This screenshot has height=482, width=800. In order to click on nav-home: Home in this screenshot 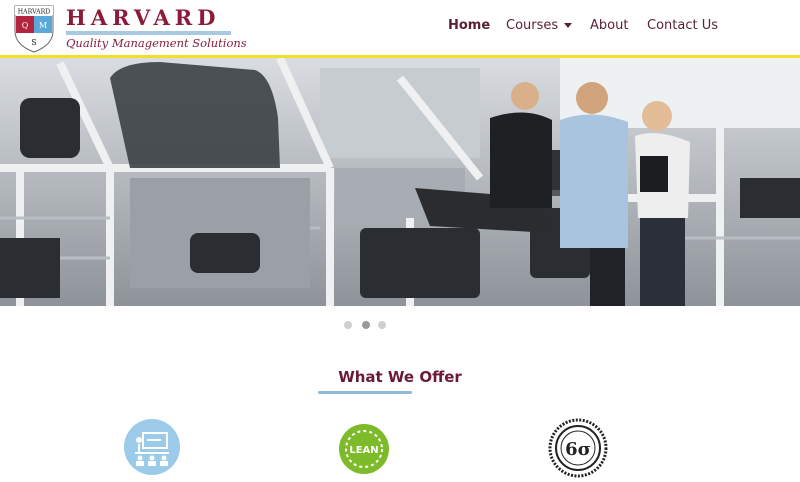, I will do `click(469, 25)`.